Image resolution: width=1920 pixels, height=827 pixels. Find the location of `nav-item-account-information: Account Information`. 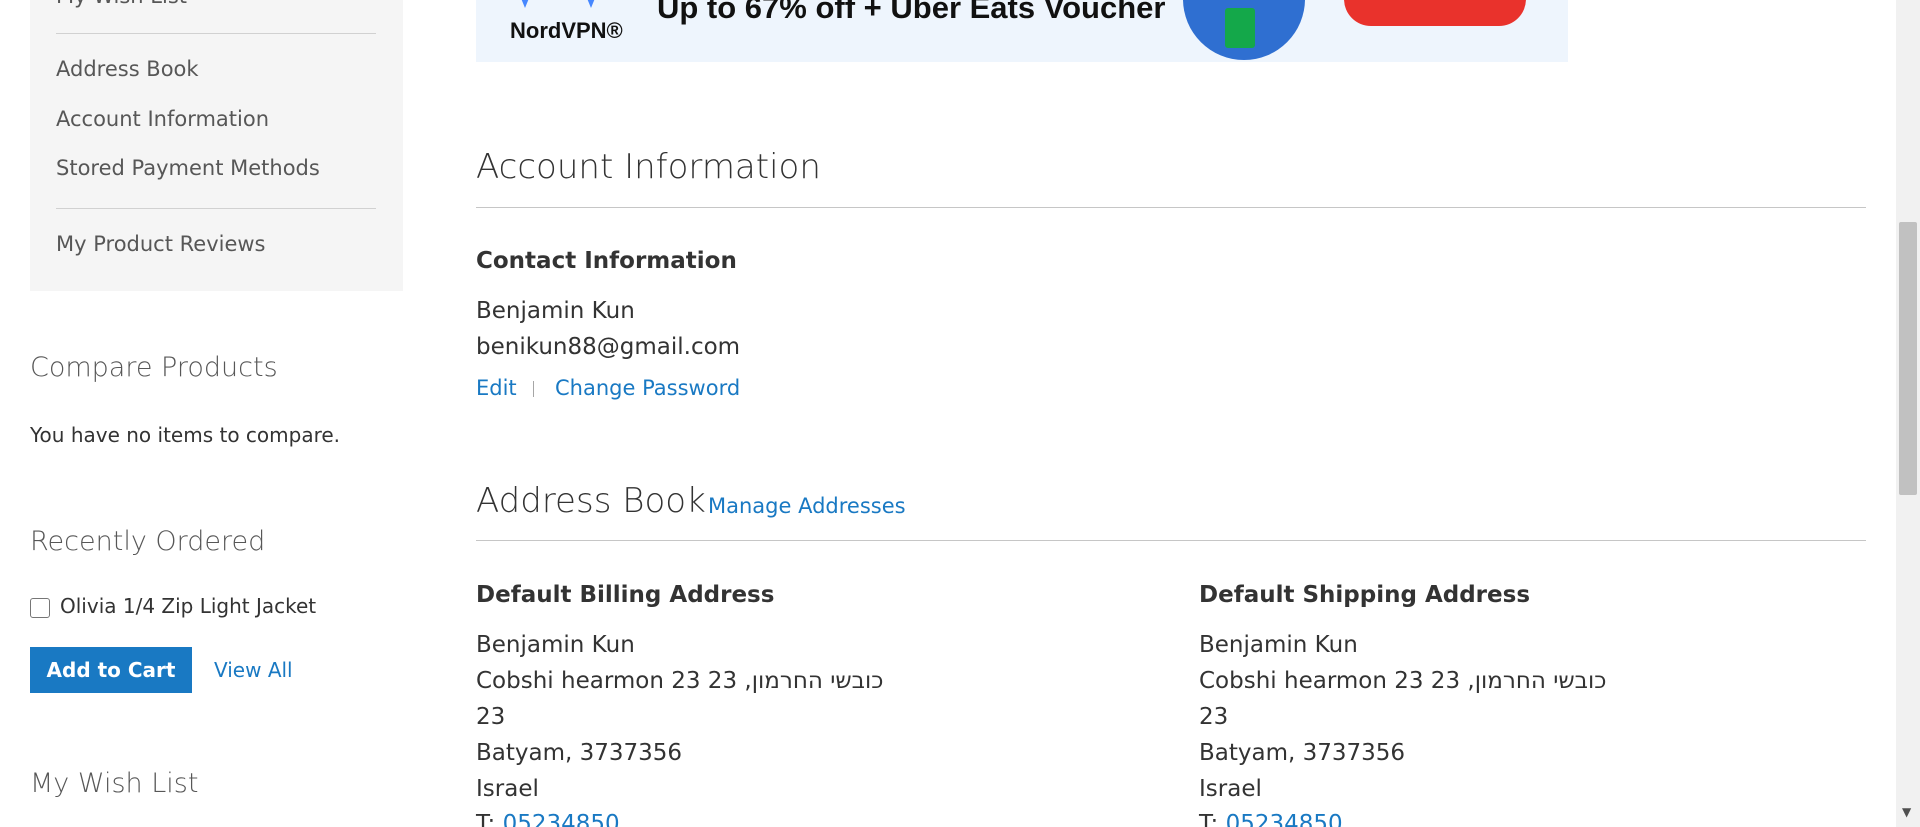

nav-item-account-information: Account Information is located at coordinates (162, 119).